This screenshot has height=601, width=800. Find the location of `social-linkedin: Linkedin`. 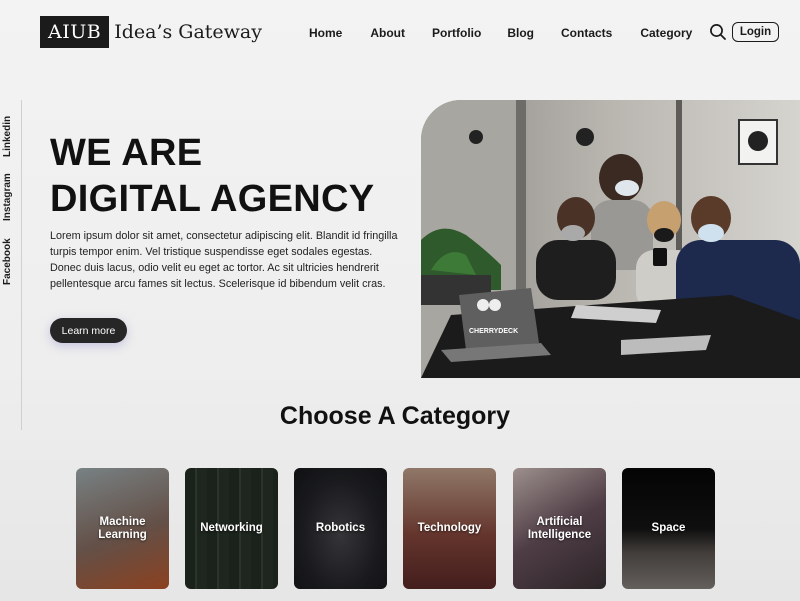

social-linkedin: Linkedin is located at coordinates (7, 136).